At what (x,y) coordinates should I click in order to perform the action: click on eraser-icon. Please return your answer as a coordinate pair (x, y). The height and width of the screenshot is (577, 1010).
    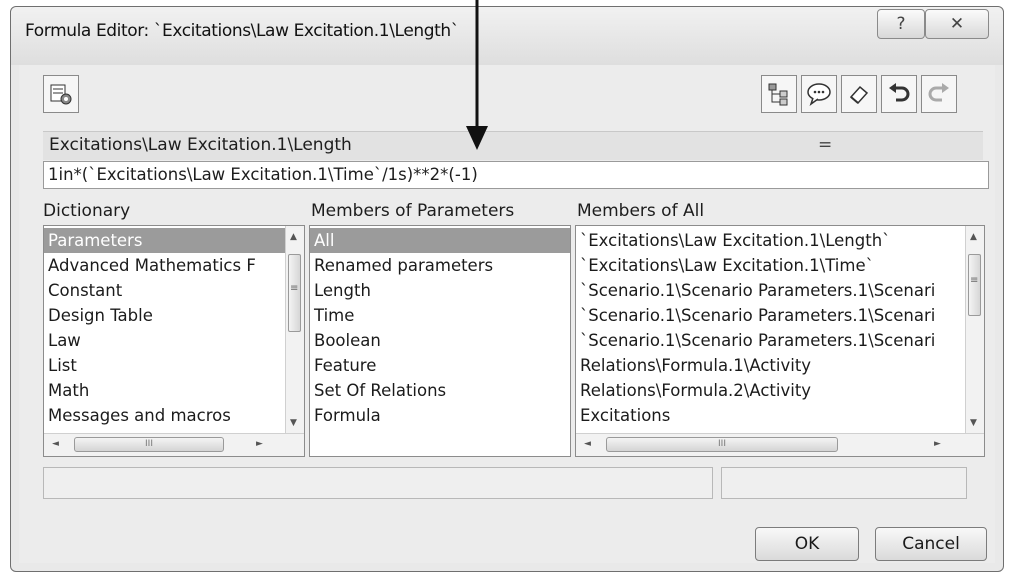
    Looking at the image, I should click on (859, 95).